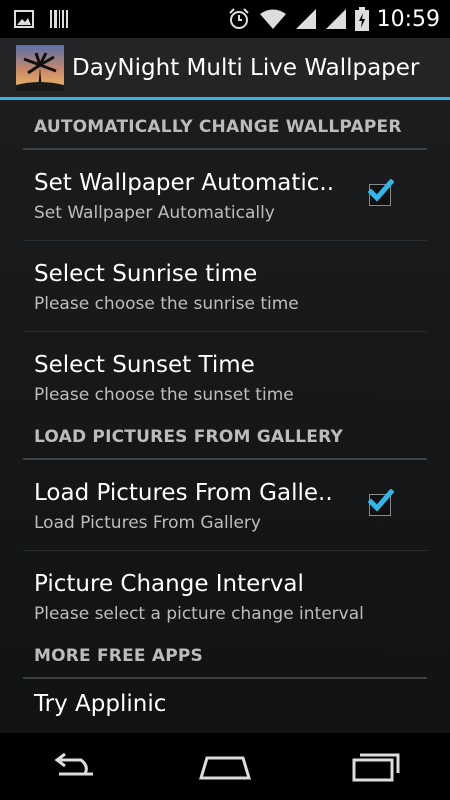 The width and height of the screenshot is (450, 800). I want to click on home-icon, so click(225, 767).